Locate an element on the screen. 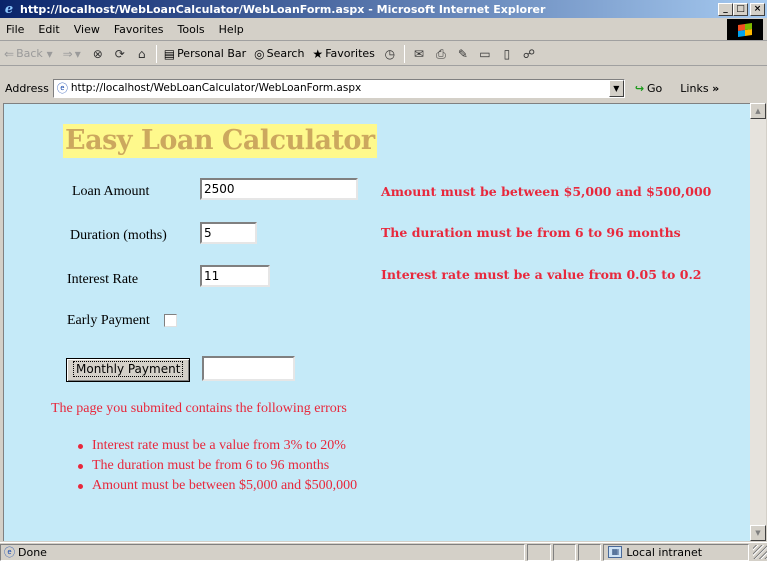 The image size is (767, 561). duration-error-message: The duration must be from 6 to 96 months is located at coordinates (531, 232).